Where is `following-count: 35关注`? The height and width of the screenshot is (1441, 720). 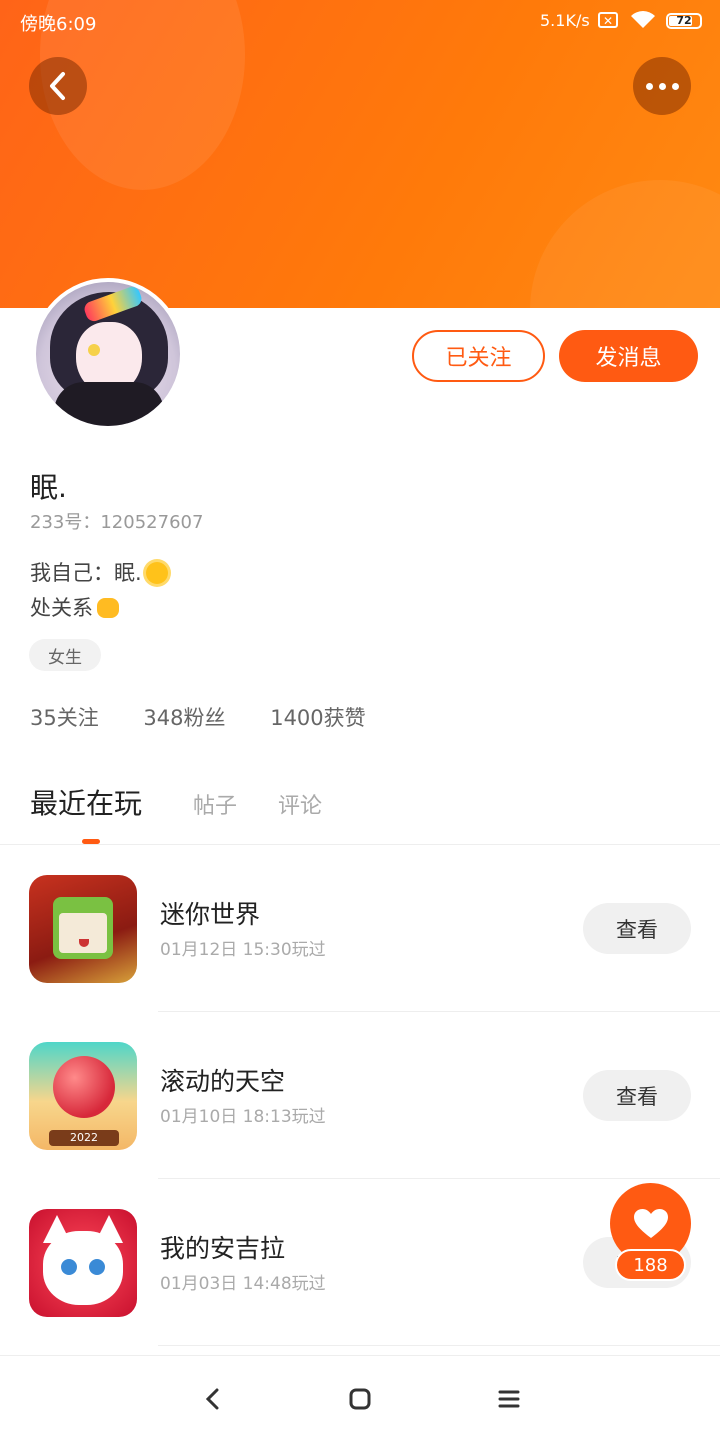 following-count: 35关注 is located at coordinates (64, 718).